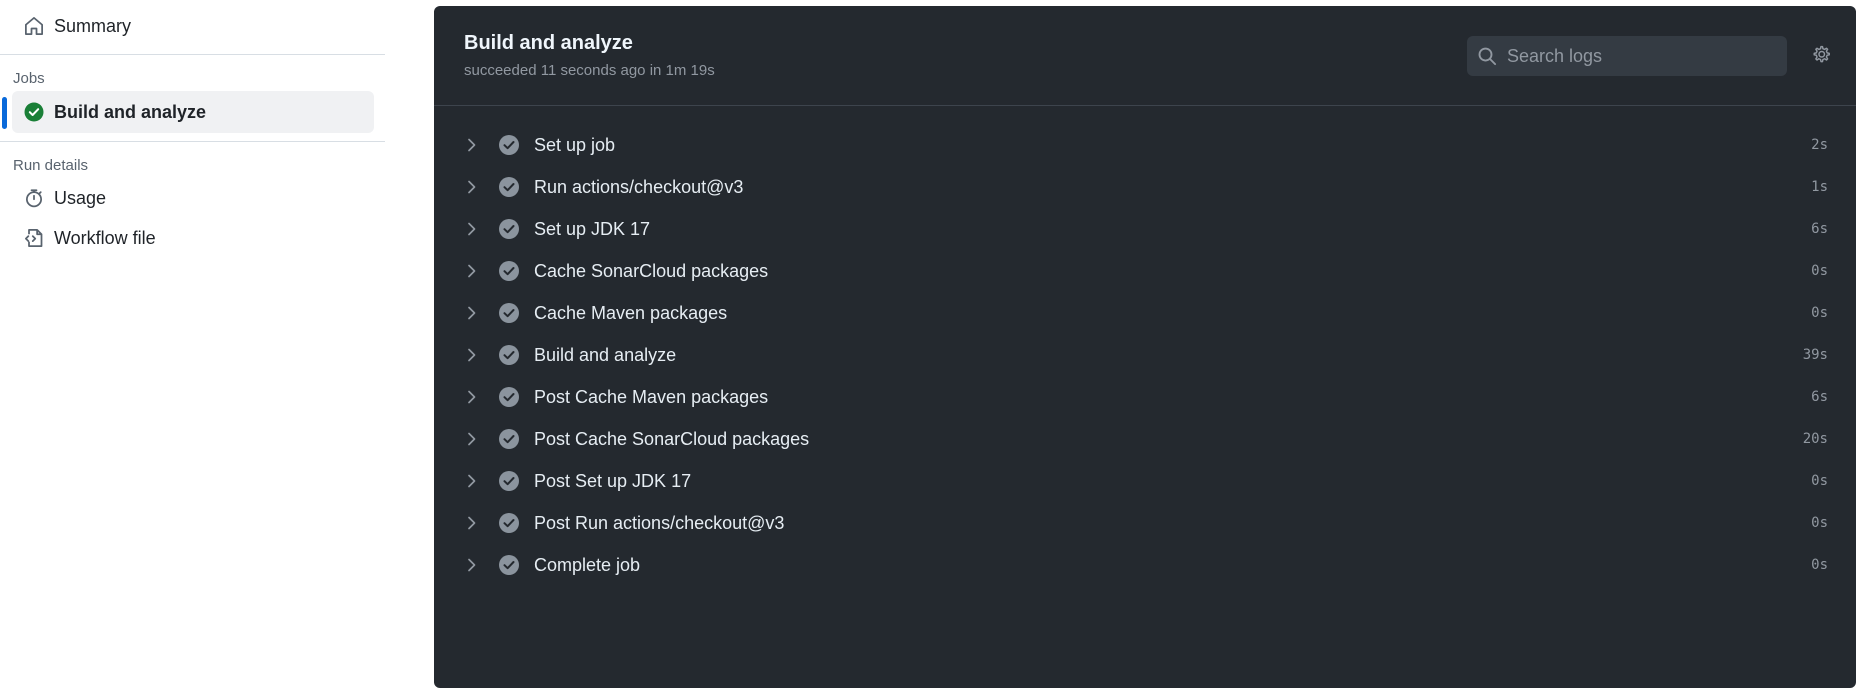 The image size is (1857, 690). Describe the element at coordinates (613, 480) in the screenshot. I see `step-name: Post Set up JDK 17` at that location.